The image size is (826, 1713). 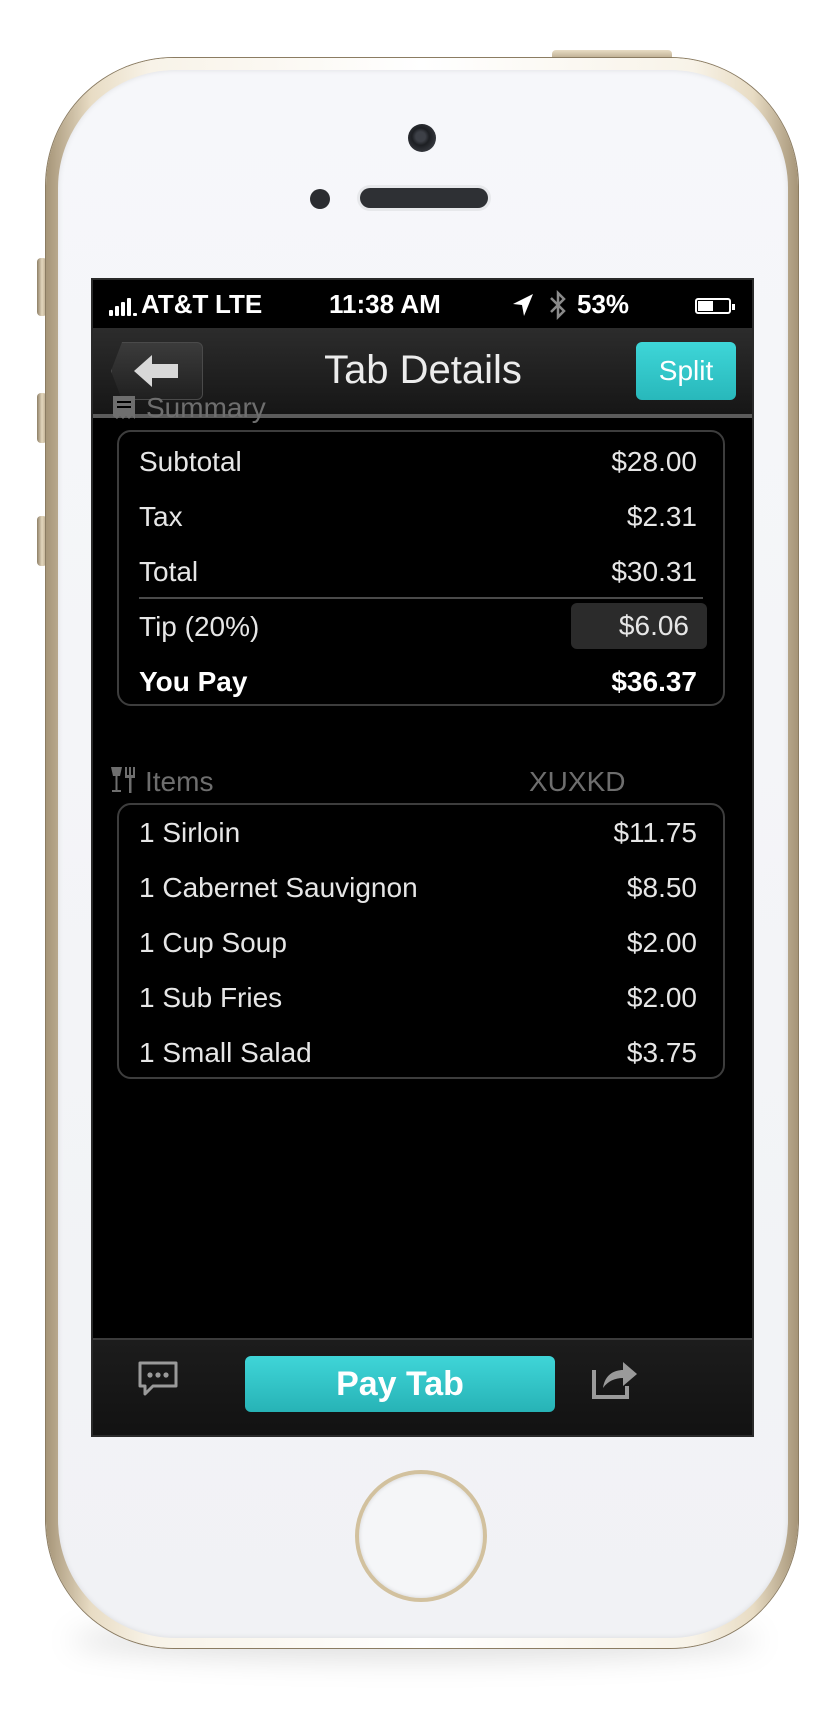 What do you see at coordinates (156, 371) in the screenshot?
I see `back-arrow-icon` at bounding box center [156, 371].